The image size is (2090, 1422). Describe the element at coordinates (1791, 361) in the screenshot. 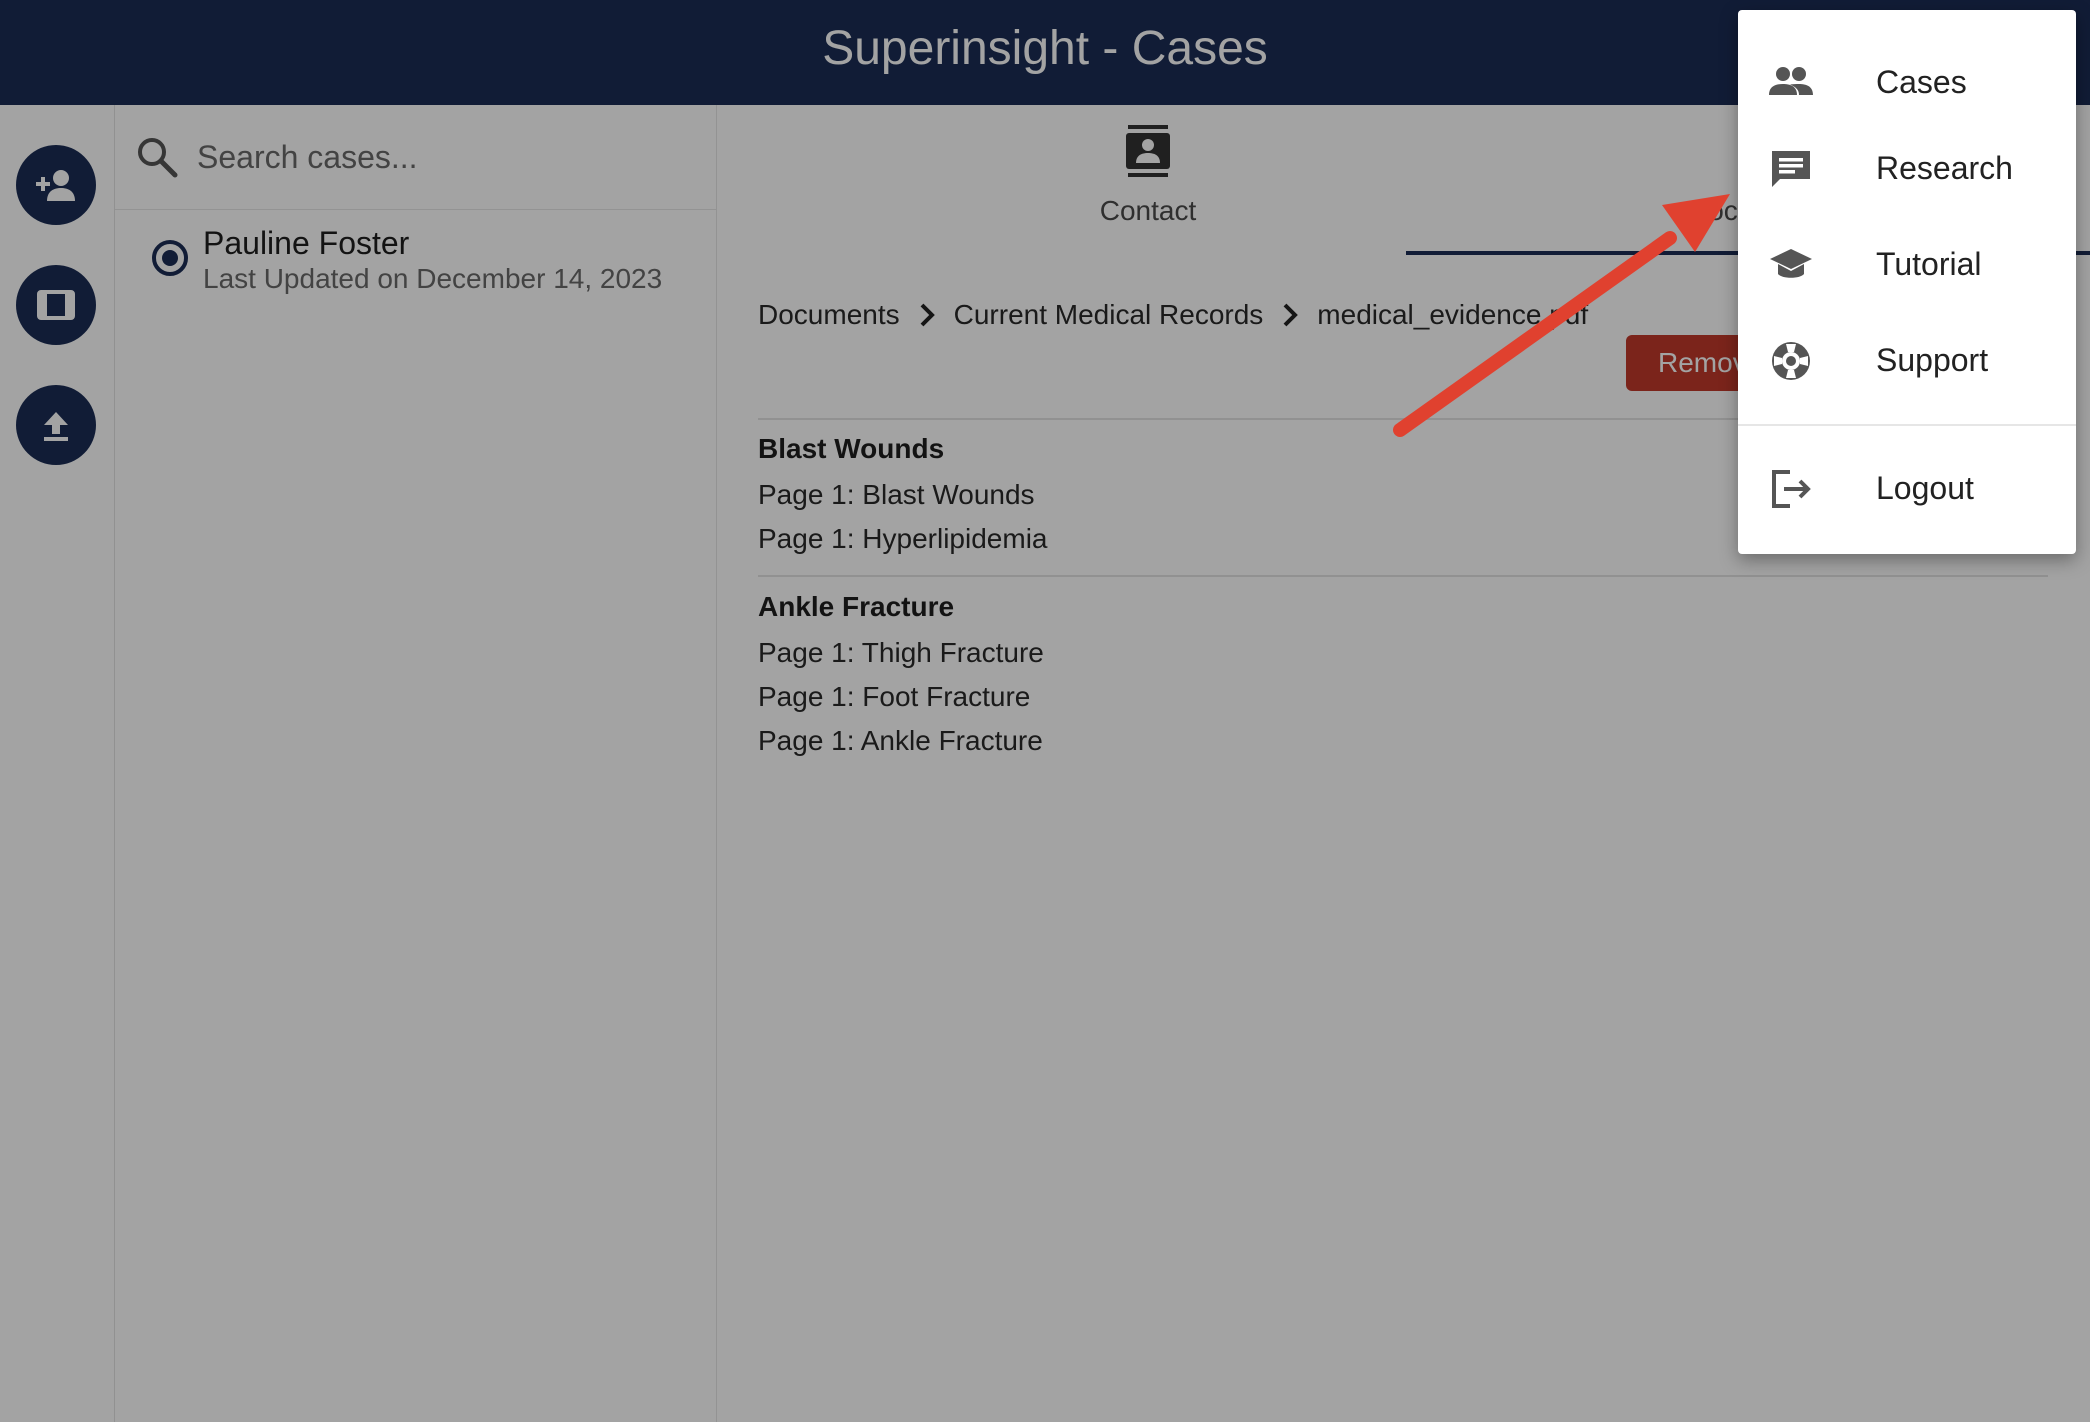

I see `lifebuoy-icon` at that location.